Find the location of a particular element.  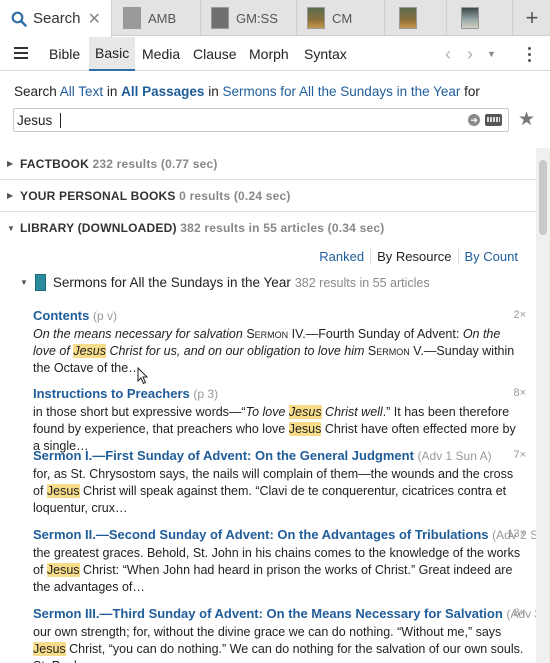

tab-basic: Basic is located at coordinates (112, 54).